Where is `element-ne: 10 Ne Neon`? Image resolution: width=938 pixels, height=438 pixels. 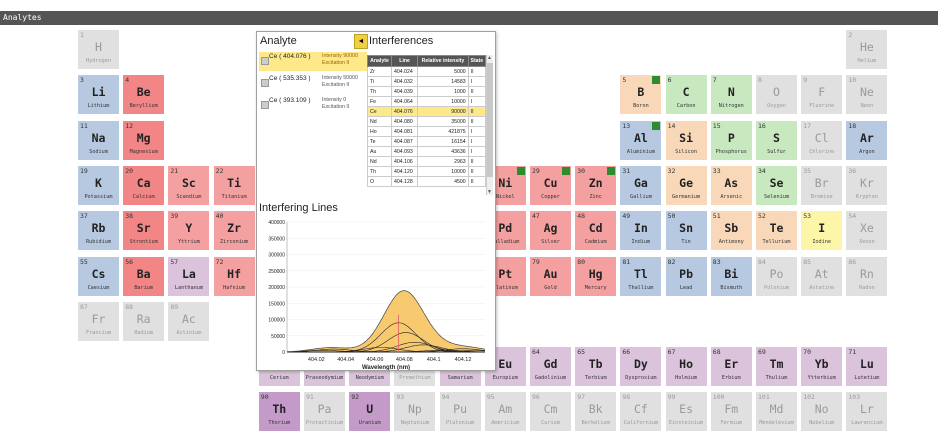 element-ne: 10 Ne Neon is located at coordinates (867, 95).